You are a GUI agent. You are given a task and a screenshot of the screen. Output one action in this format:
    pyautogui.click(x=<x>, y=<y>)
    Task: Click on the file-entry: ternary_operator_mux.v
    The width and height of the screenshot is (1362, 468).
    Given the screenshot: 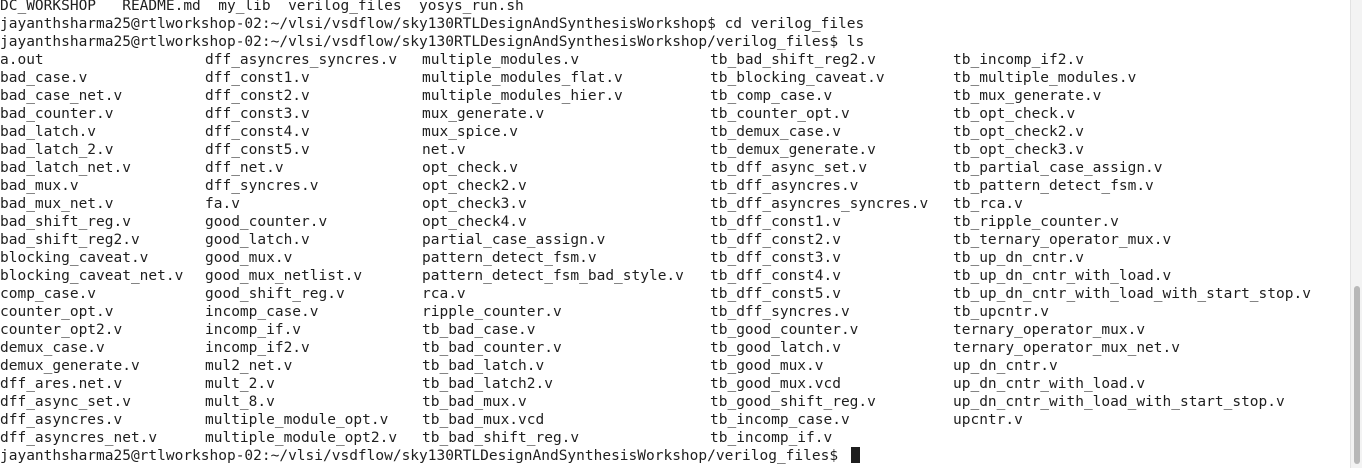 What is the action you would take?
    pyautogui.click(x=1049, y=330)
    